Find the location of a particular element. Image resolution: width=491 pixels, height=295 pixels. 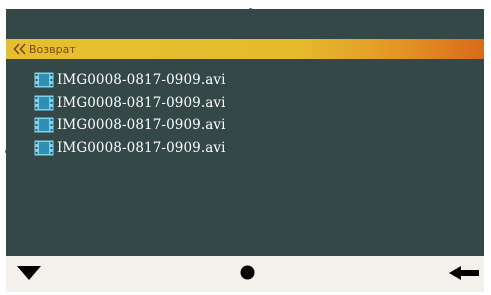

home-button is located at coordinates (247, 274).